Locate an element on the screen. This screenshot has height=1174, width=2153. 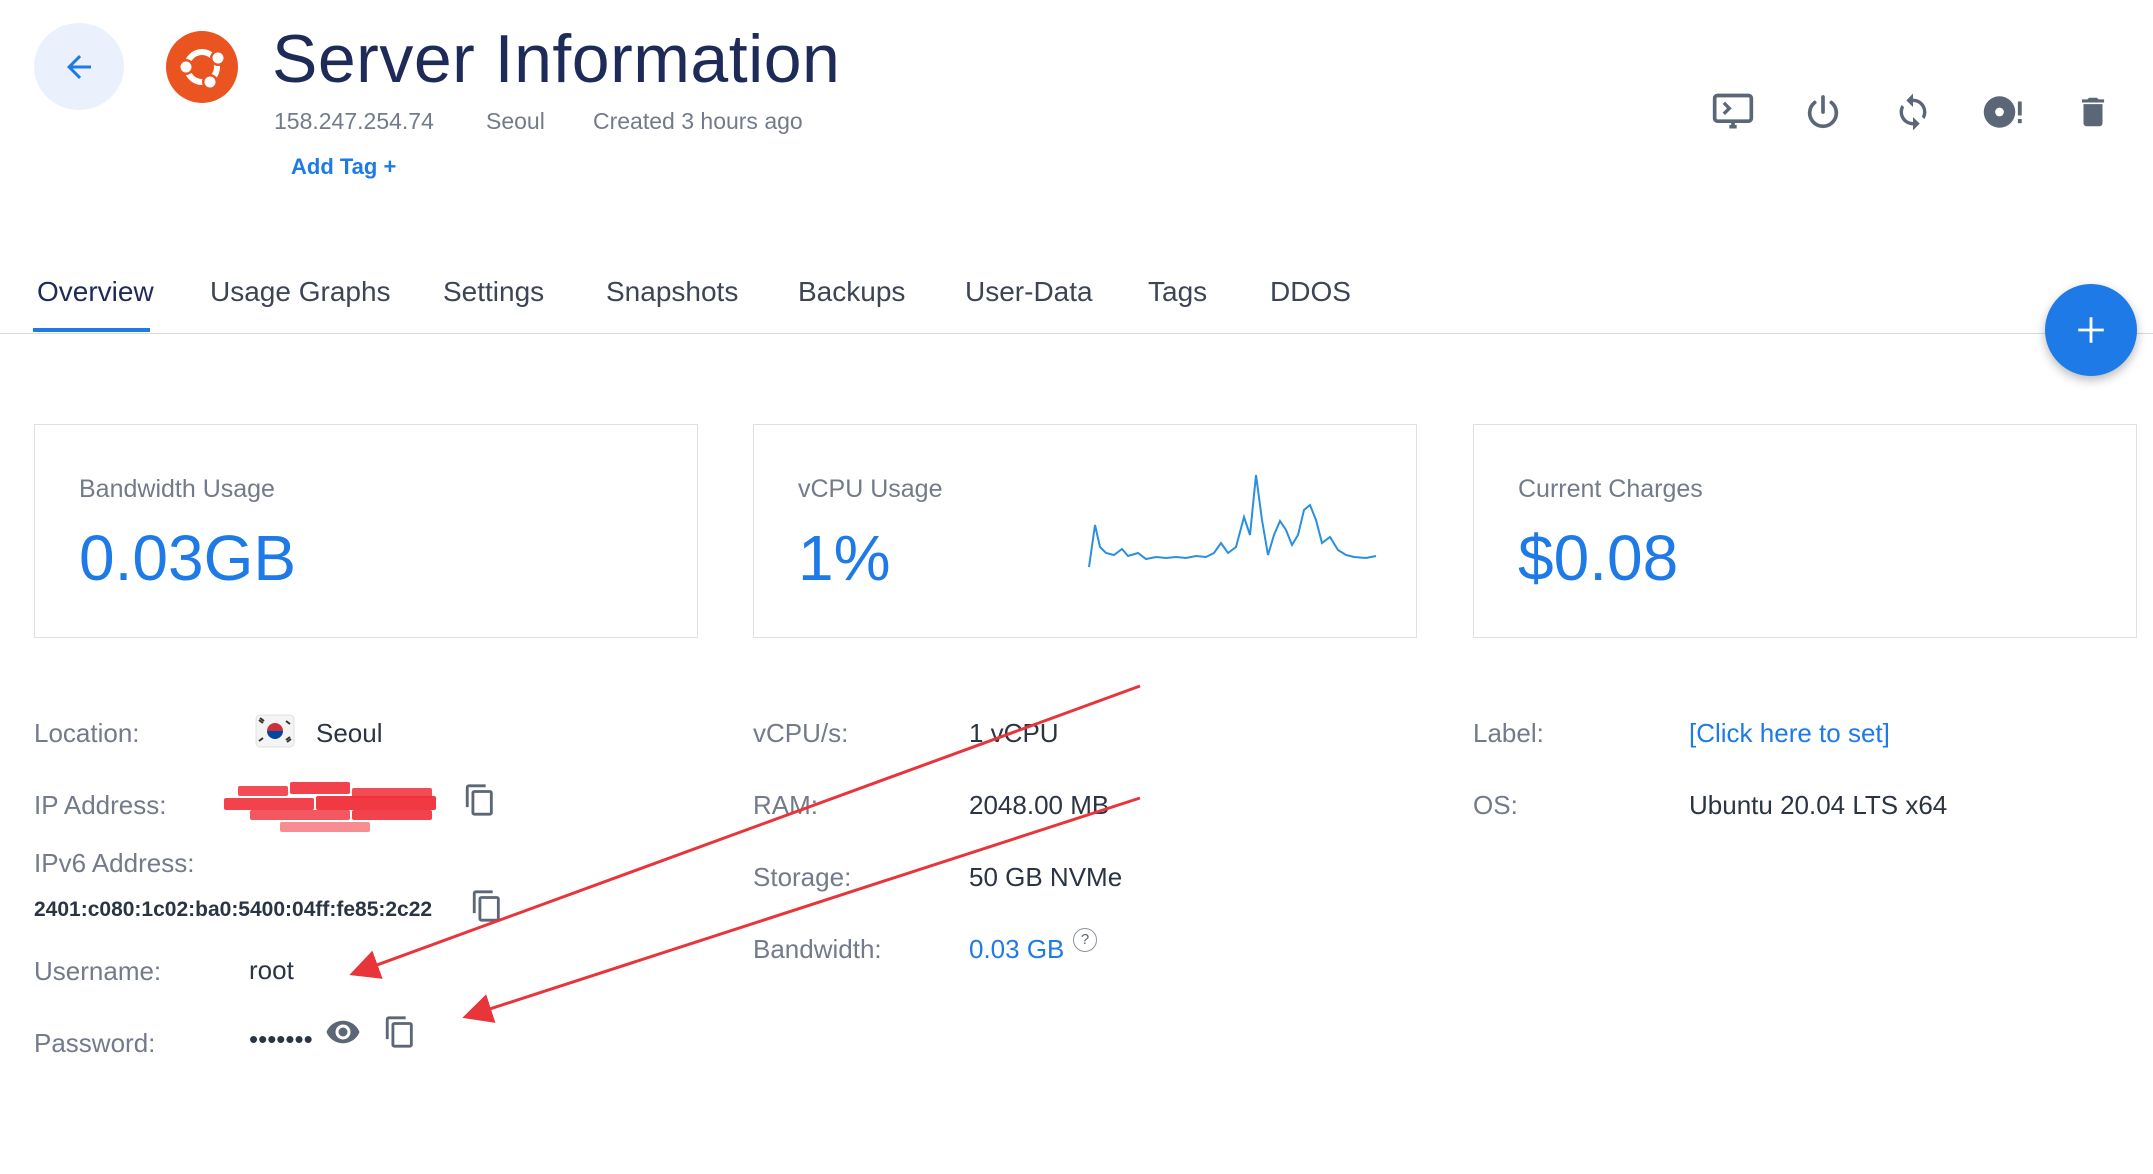
console-icon is located at coordinates (1733, 111).